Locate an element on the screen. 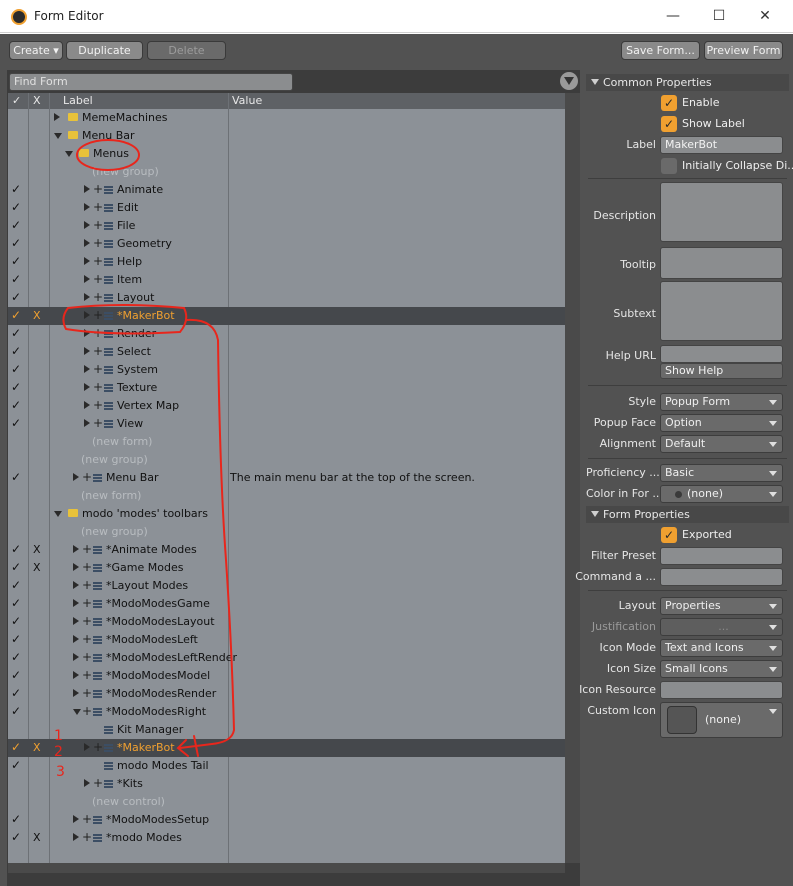  tree-row: ✓ + *ModoModesModel is located at coordinates (286, 676).